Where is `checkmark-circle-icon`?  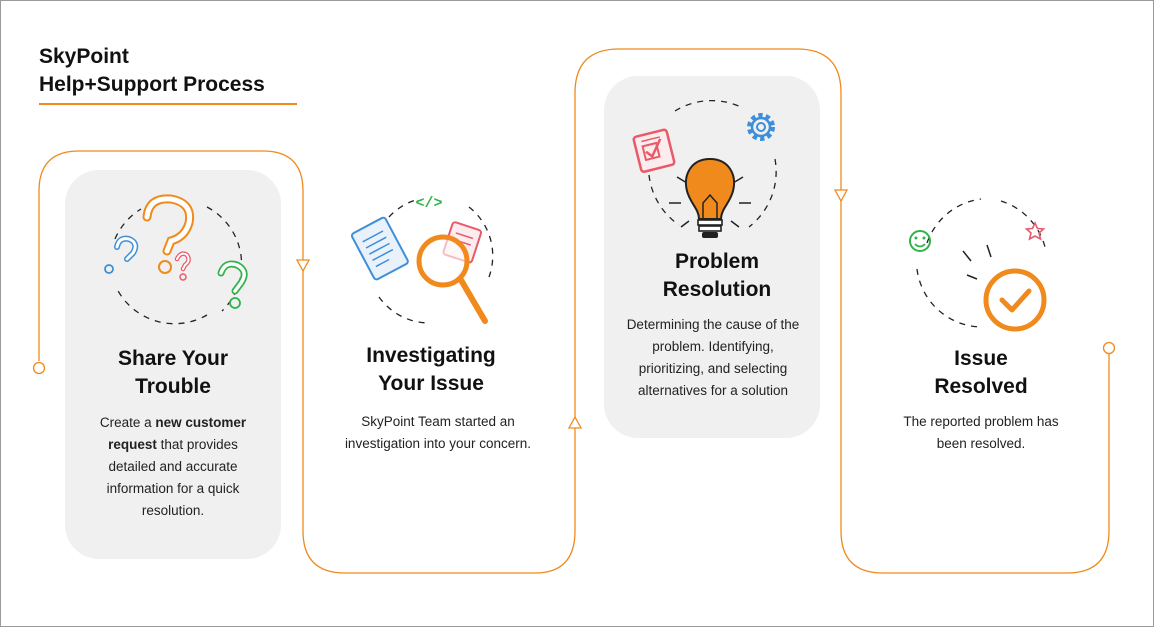
checkmark-circle-icon is located at coordinates (978, 265).